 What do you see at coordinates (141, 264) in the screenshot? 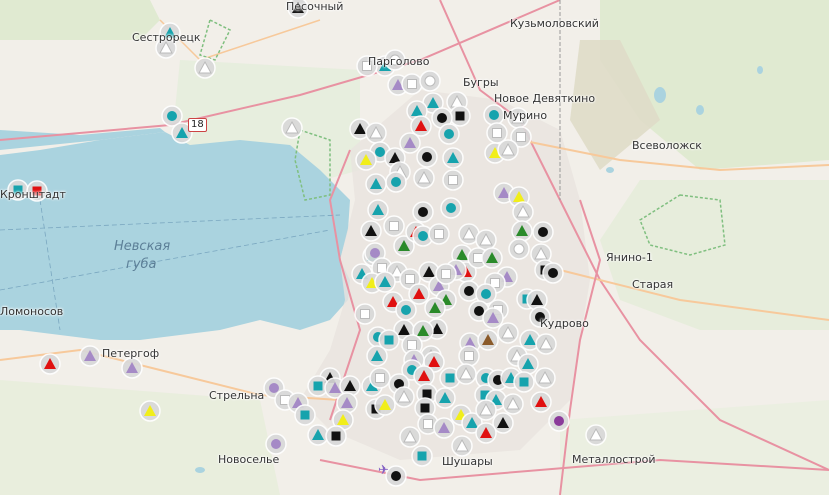
I see `water-label-line2: губа` at bounding box center [141, 264].